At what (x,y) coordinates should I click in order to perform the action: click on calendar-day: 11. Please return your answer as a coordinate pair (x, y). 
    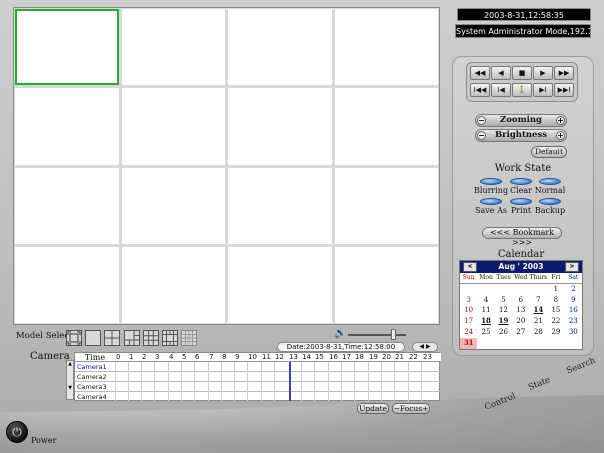
    Looking at the image, I should click on (485, 310).